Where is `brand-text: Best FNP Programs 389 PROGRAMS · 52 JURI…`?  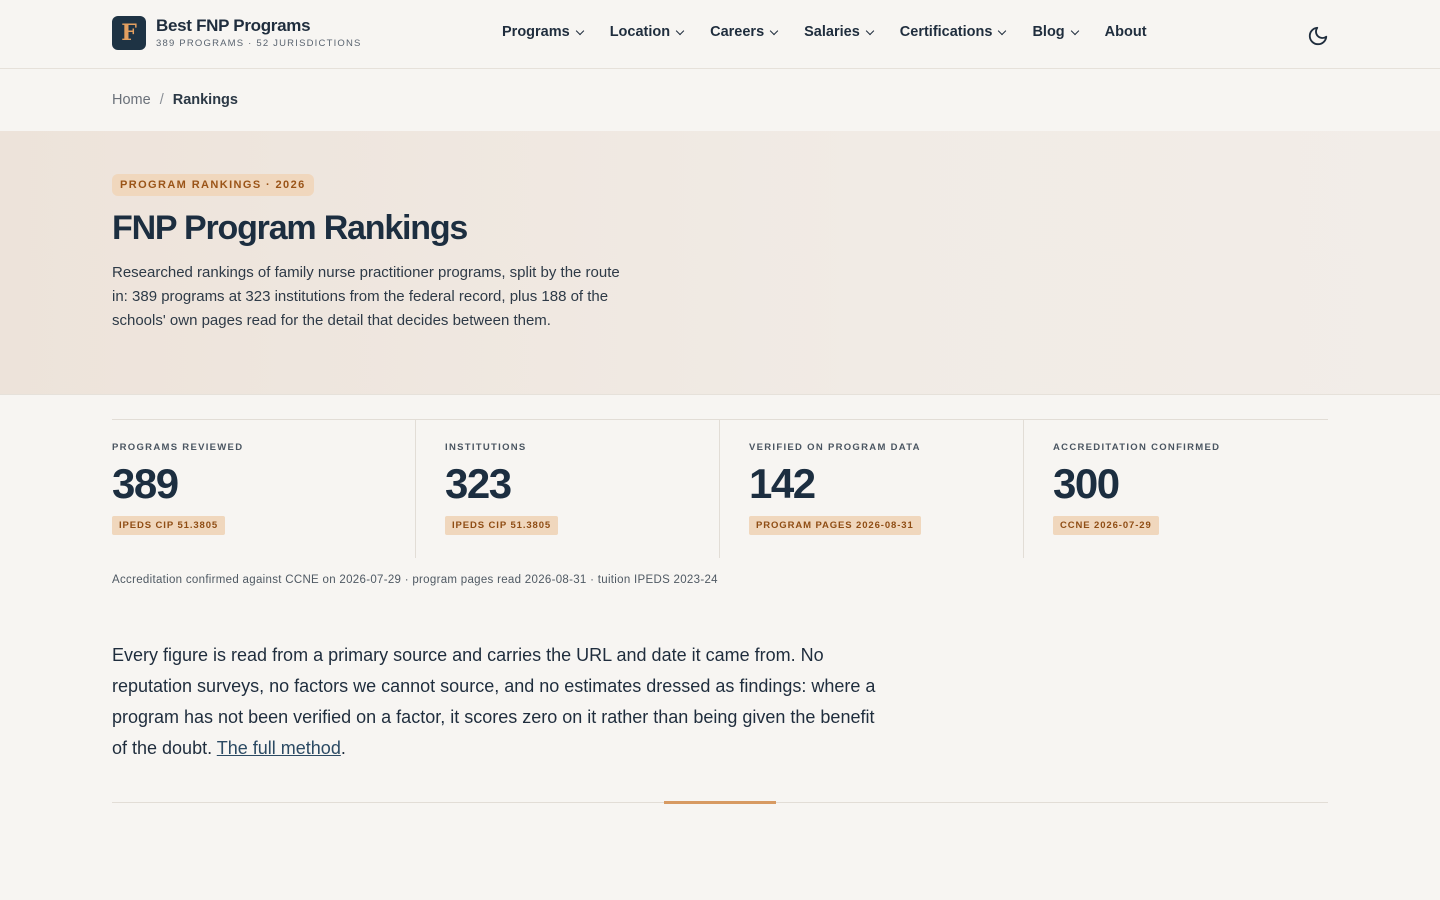
brand-text: Best FNP Programs 389 PROGRAMS · 52 JURI… is located at coordinates (259, 33).